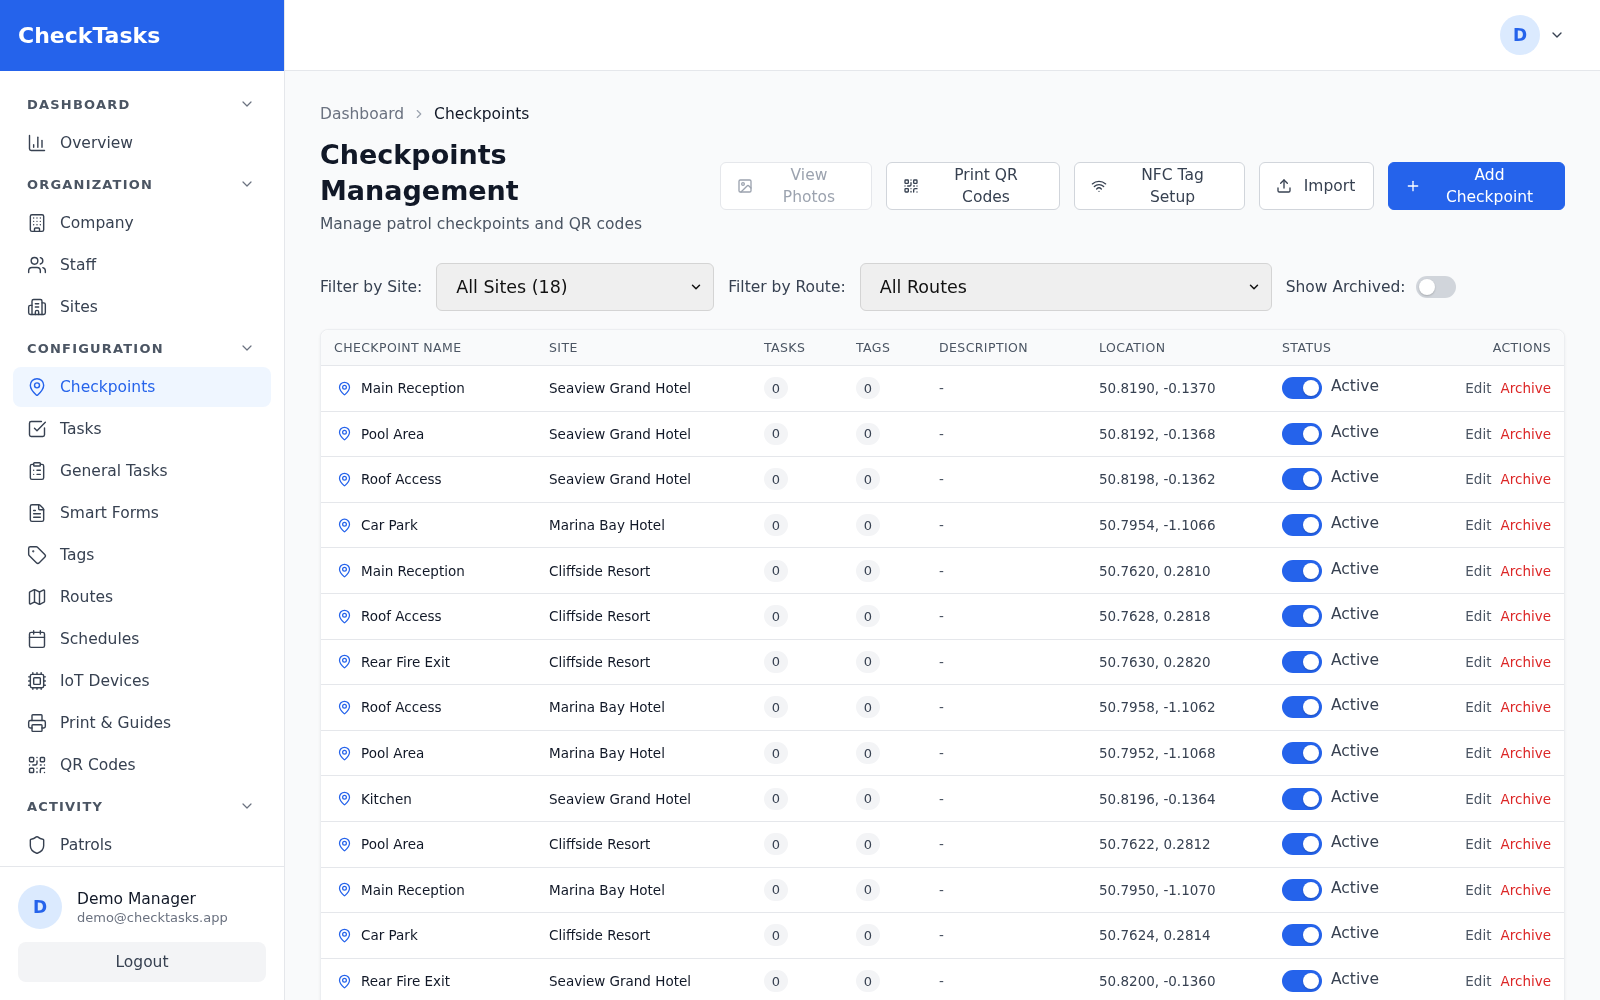  I want to click on toolbar-button: NFC Tag Setup, so click(1159, 186).